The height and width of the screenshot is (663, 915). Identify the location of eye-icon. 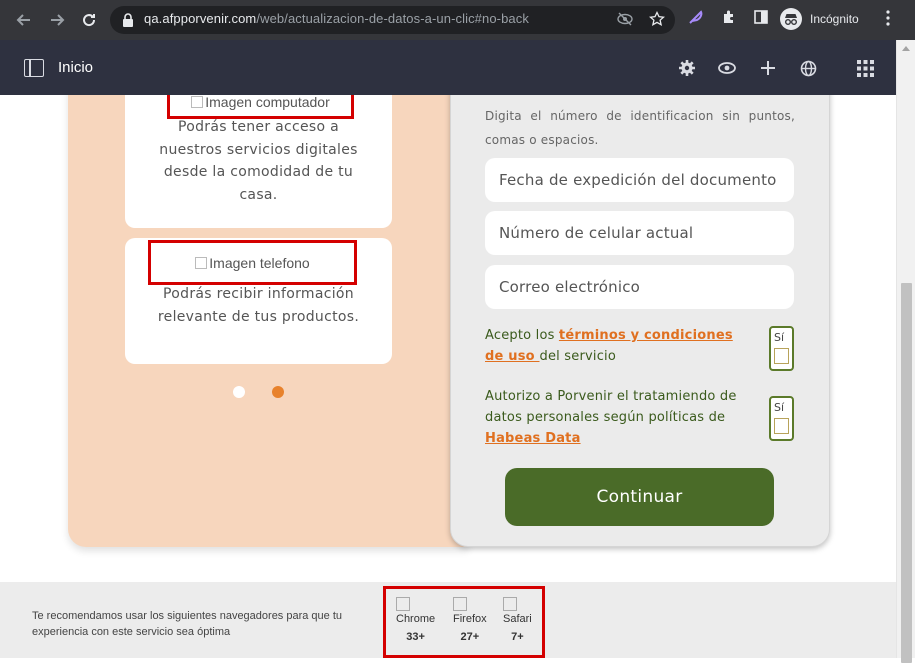
(727, 68).